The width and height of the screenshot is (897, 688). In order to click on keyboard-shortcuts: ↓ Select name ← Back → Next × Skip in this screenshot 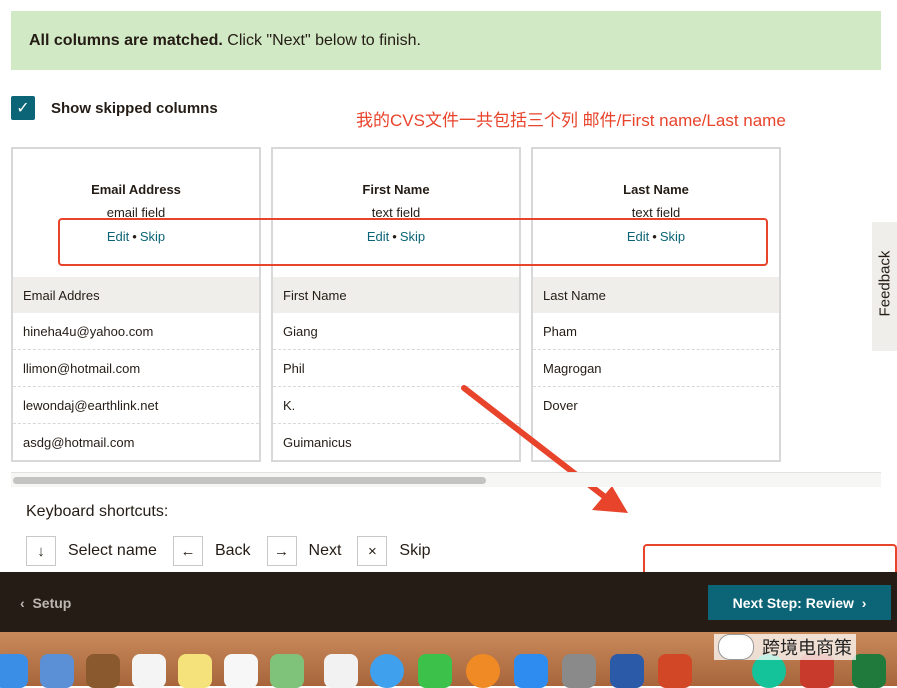, I will do `click(236, 551)`.